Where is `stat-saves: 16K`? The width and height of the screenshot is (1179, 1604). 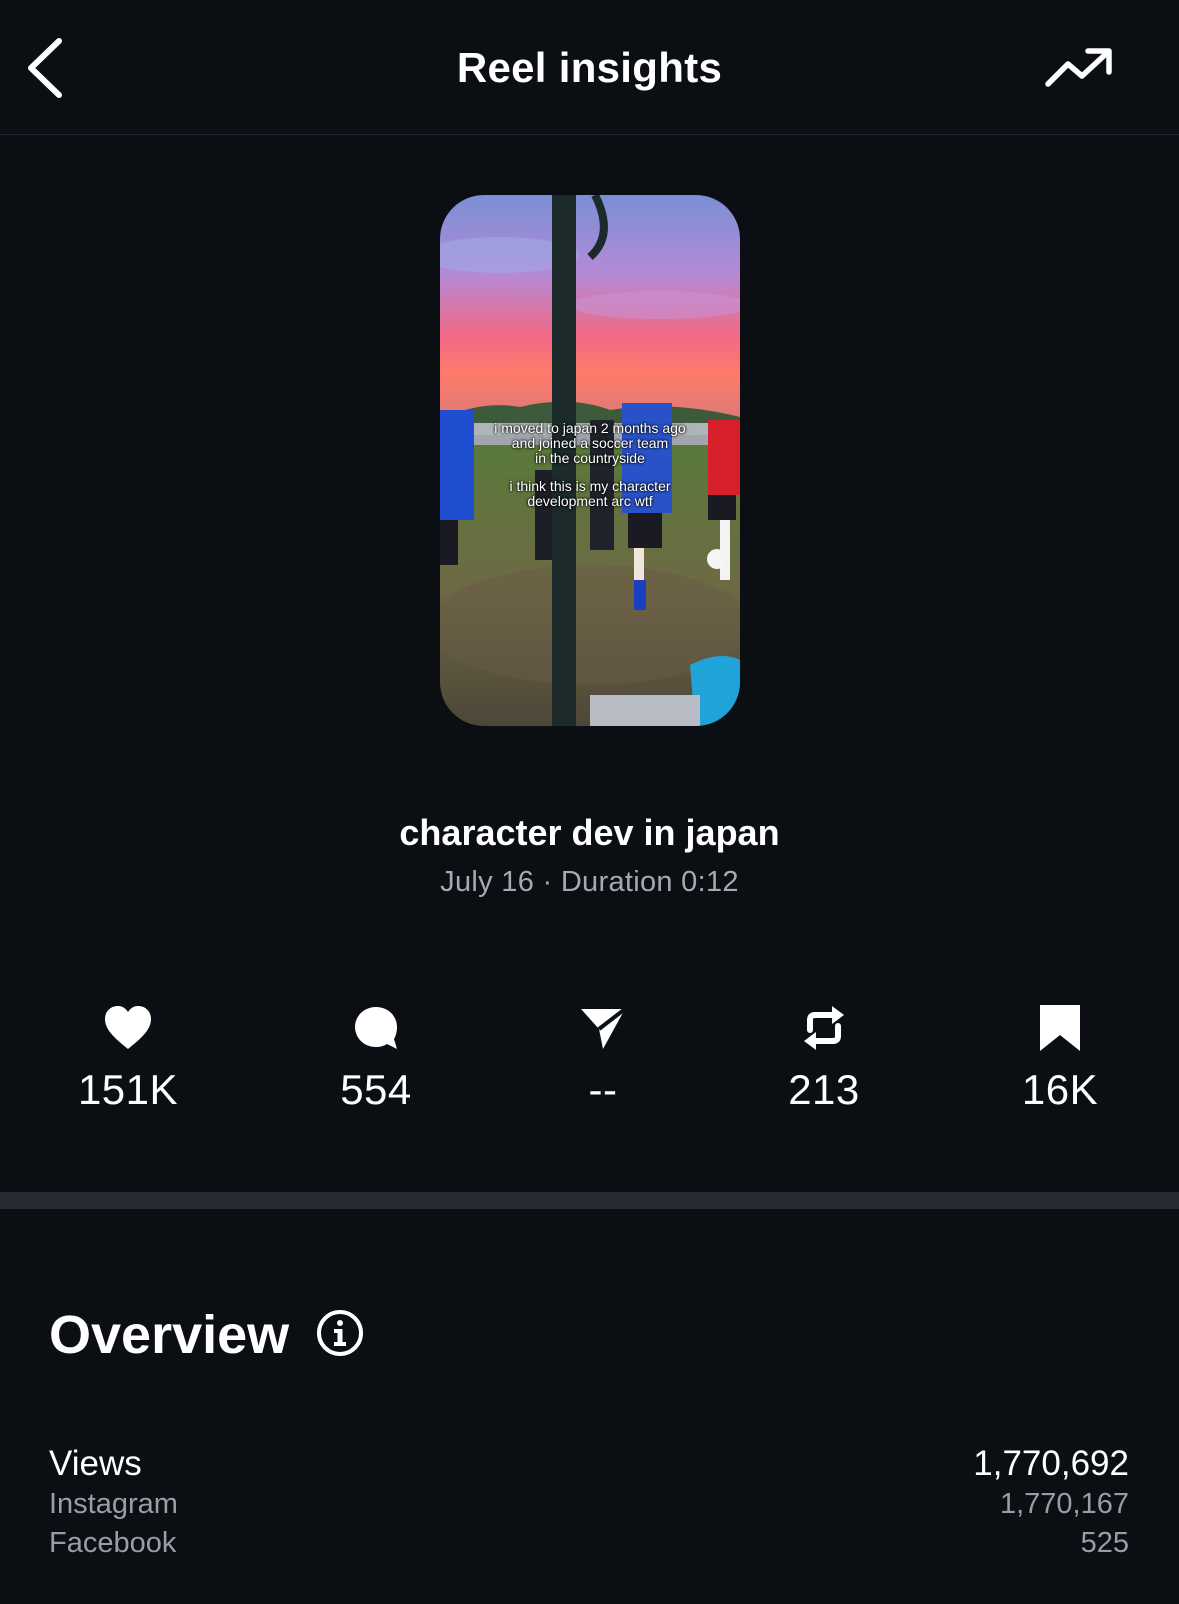
stat-saves: 16K is located at coordinates (1060, 1057).